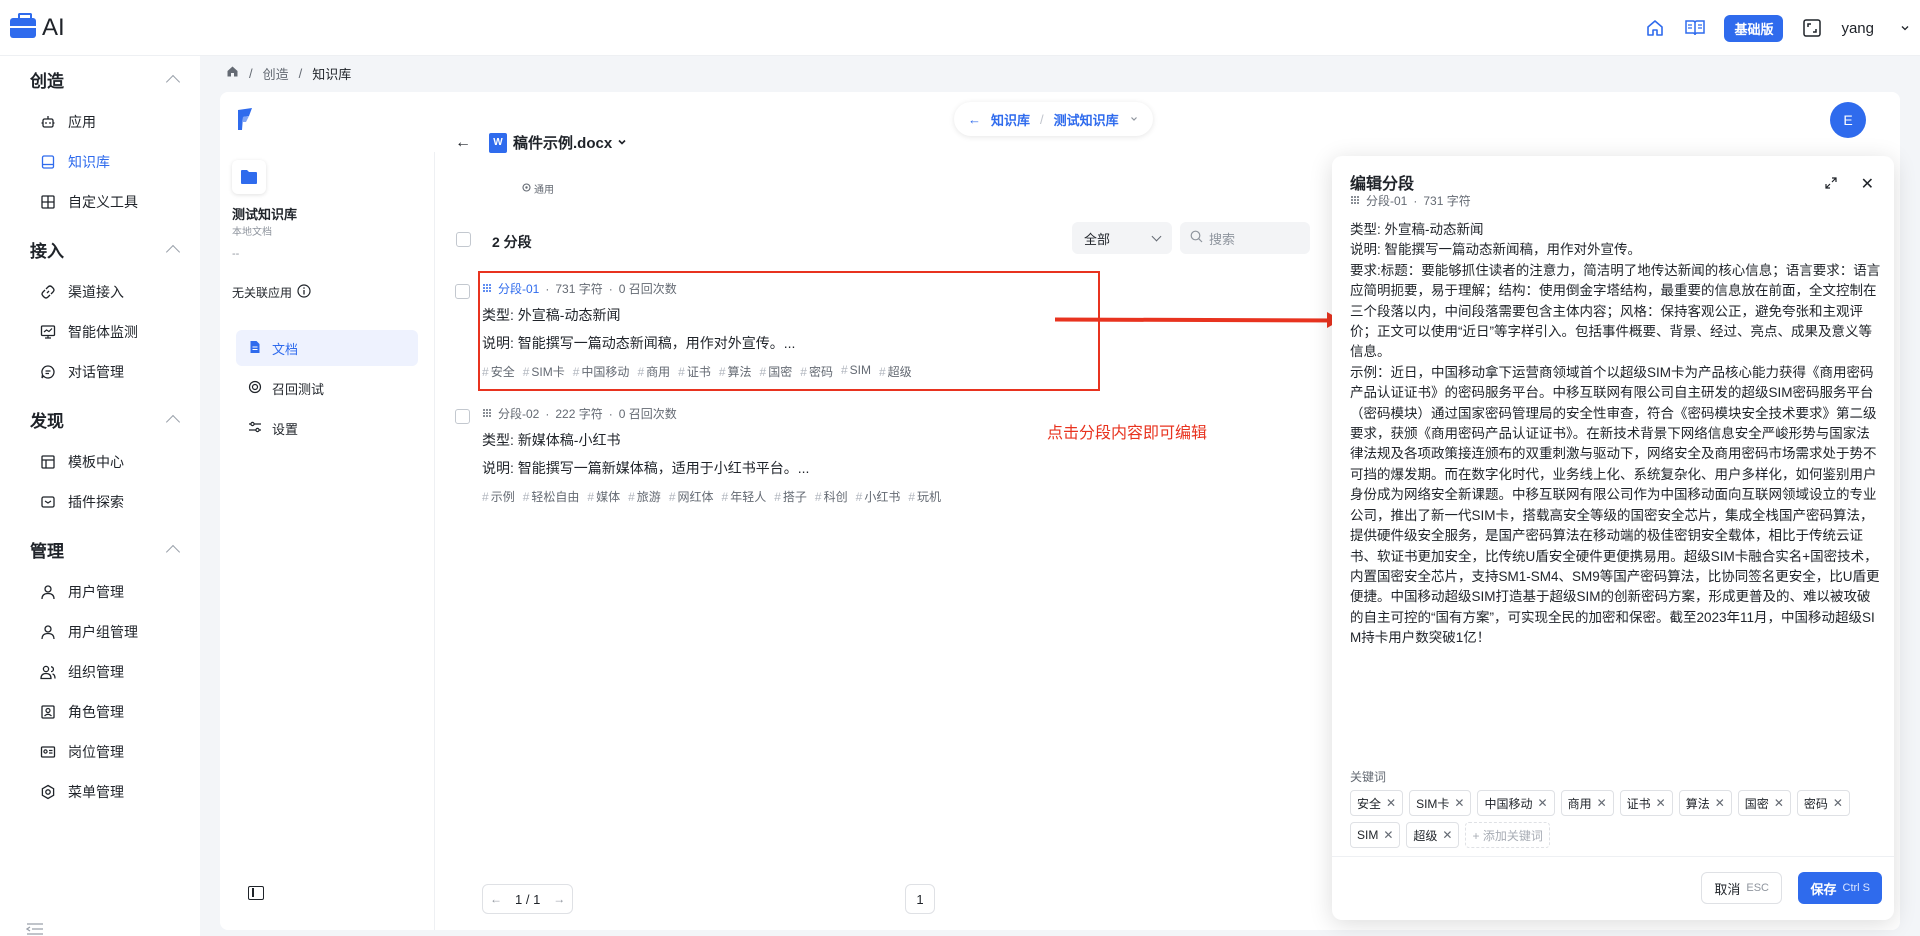  What do you see at coordinates (1222, 239) in the screenshot?
I see `search-placeholder: 搜索` at bounding box center [1222, 239].